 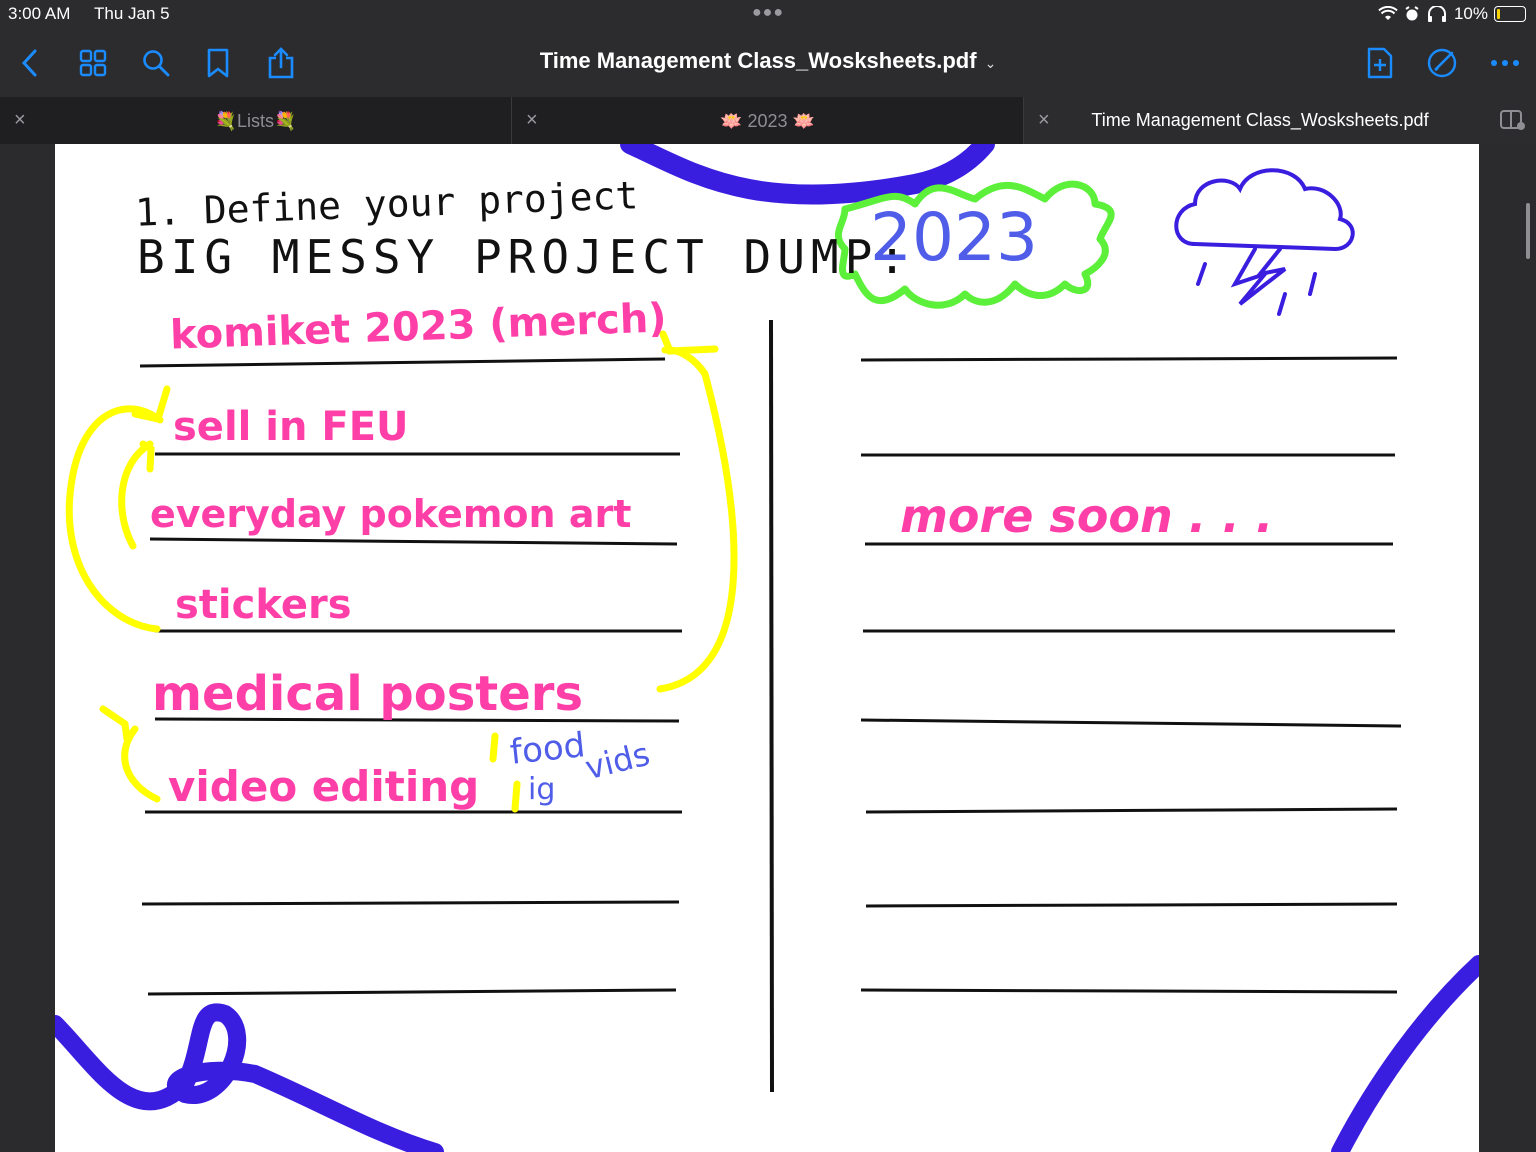 I want to click on project-item: video editing, so click(x=324, y=786).